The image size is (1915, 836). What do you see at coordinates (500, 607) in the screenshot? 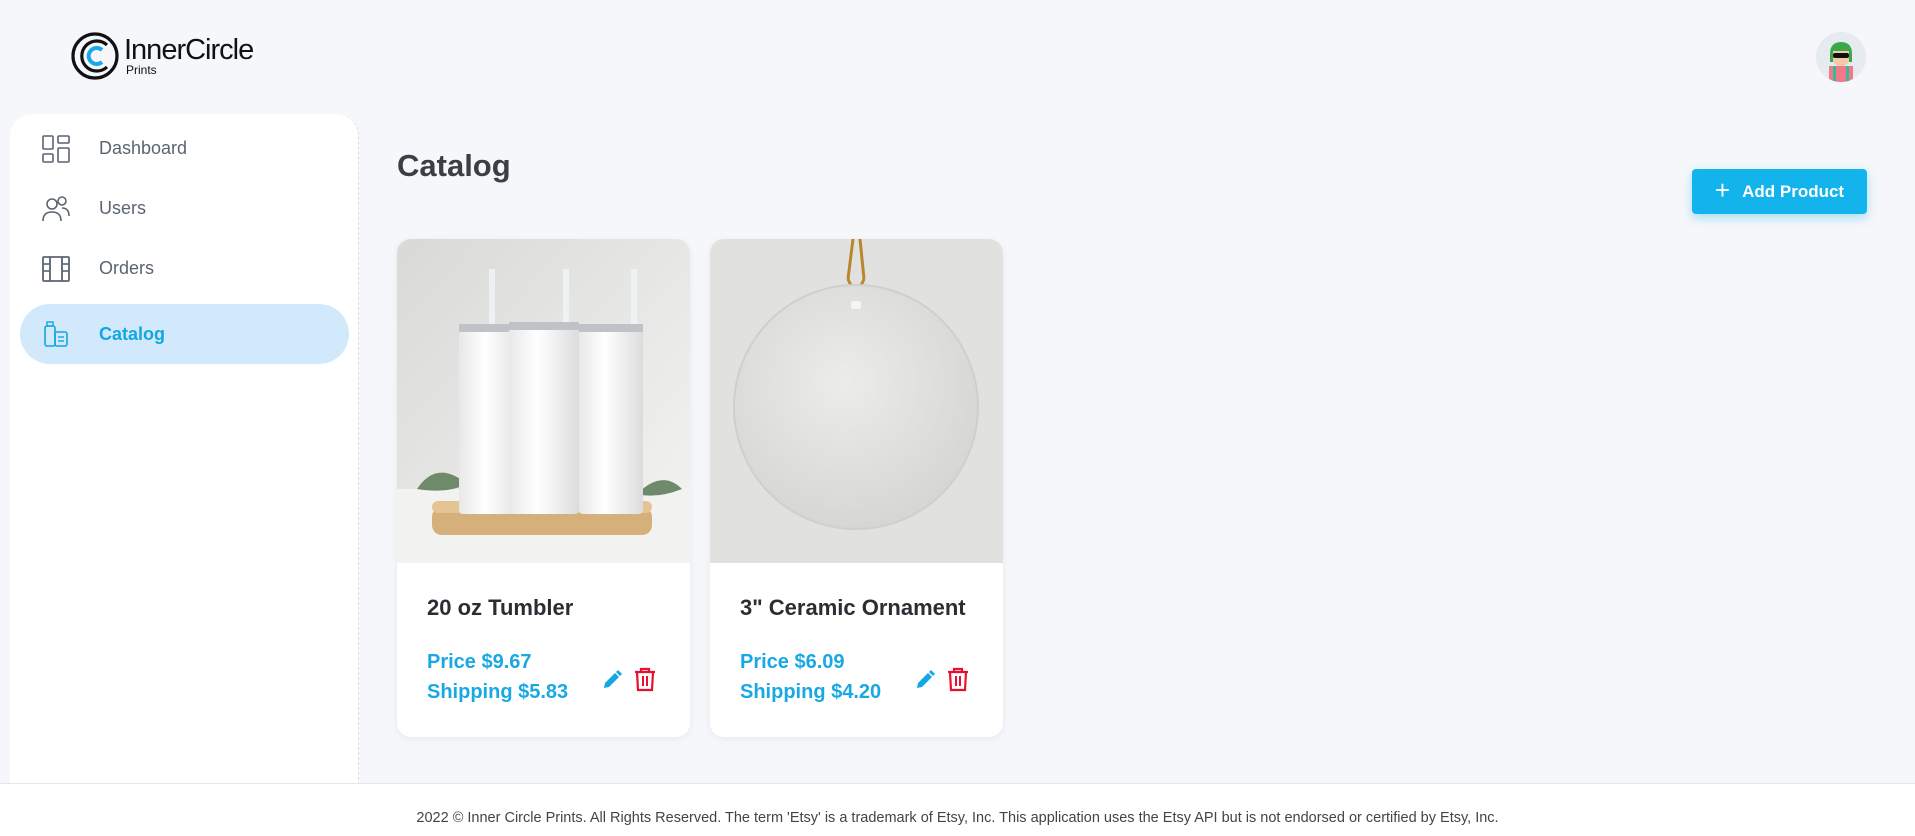
I see `product-name: 20 oz Tumbler` at bounding box center [500, 607].